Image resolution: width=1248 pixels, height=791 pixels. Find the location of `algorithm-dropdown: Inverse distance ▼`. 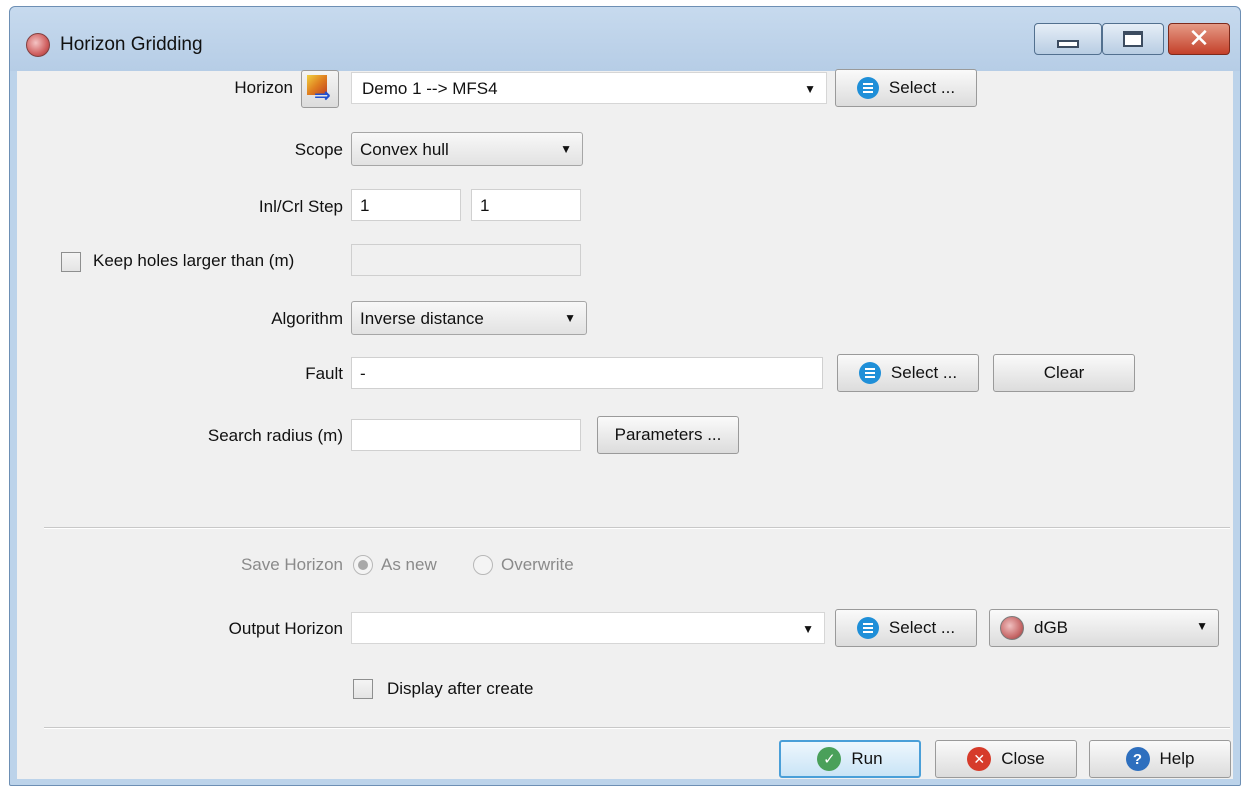

algorithm-dropdown: Inverse distance ▼ is located at coordinates (469, 318).